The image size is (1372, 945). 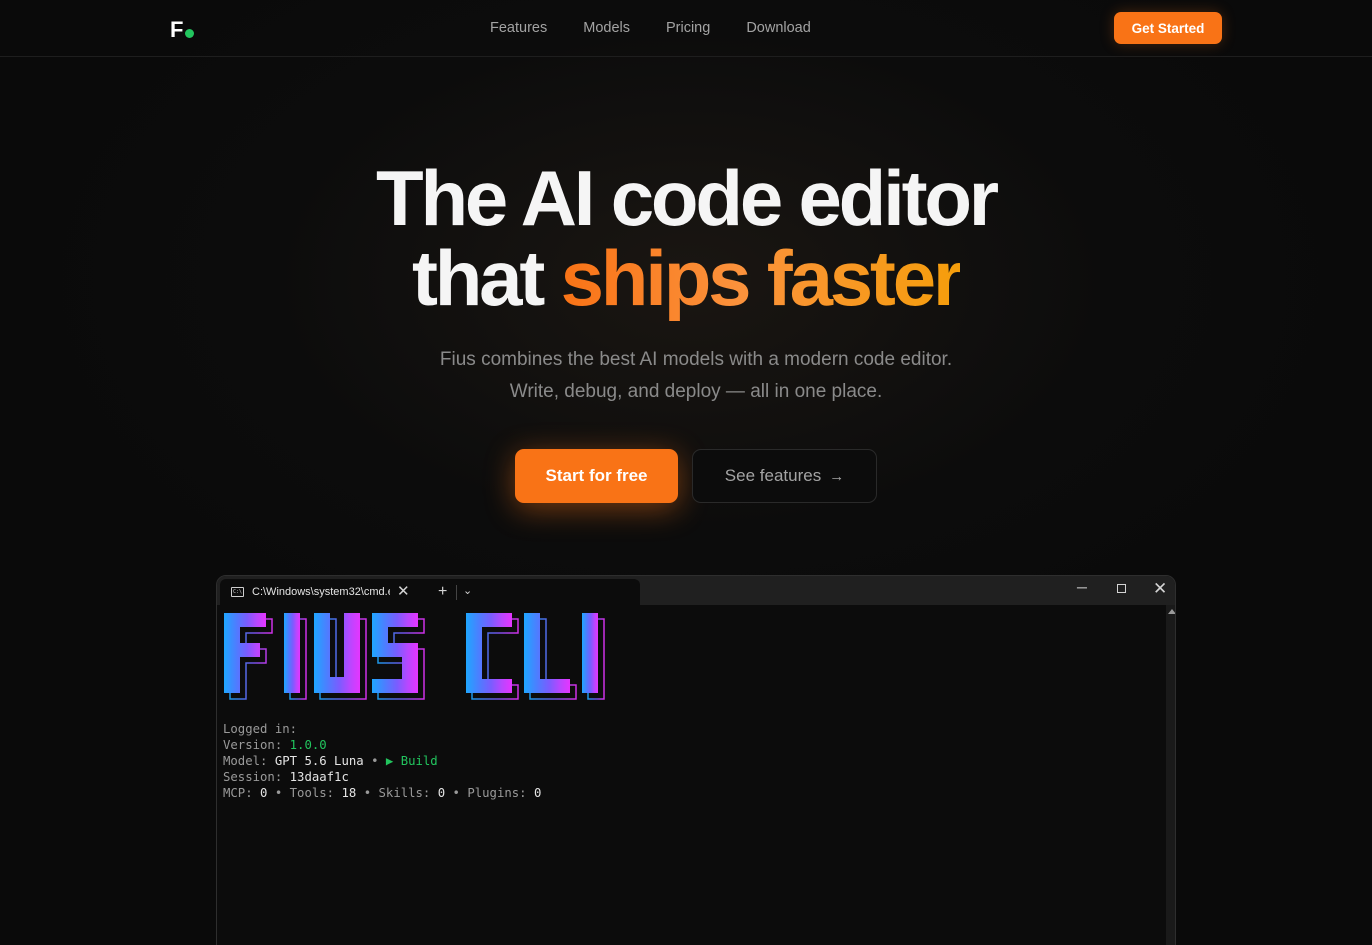 What do you see at coordinates (1121, 588) in the screenshot?
I see `maximize-icon` at bounding box center [1121, 588].